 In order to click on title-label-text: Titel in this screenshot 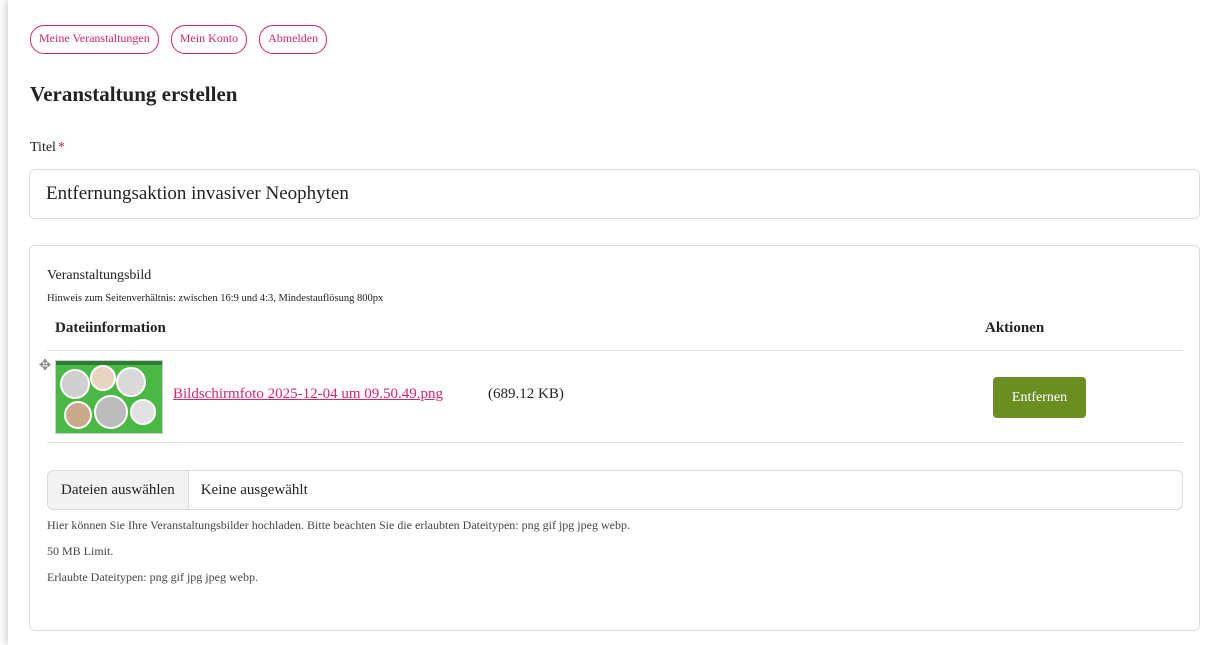, I will do `click(43, 147)`.